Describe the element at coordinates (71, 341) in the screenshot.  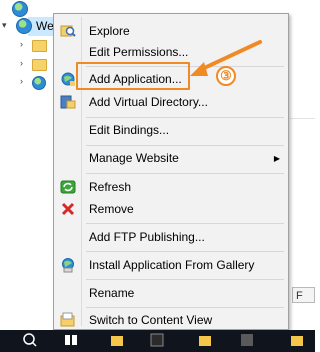
I see `taskview-icon` at that location.